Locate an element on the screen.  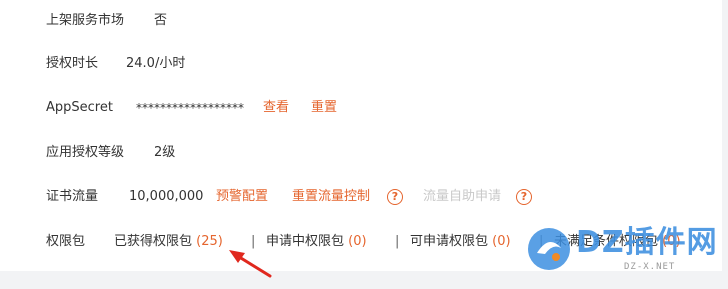
dz-logo-icon is located at coordinates (549, 249).